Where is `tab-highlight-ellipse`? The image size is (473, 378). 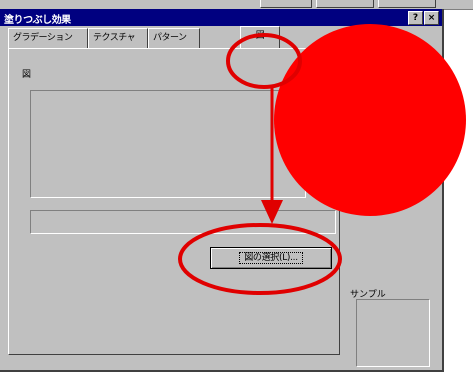 tab-highlight-ellipse is located at coordinates (264, 61).